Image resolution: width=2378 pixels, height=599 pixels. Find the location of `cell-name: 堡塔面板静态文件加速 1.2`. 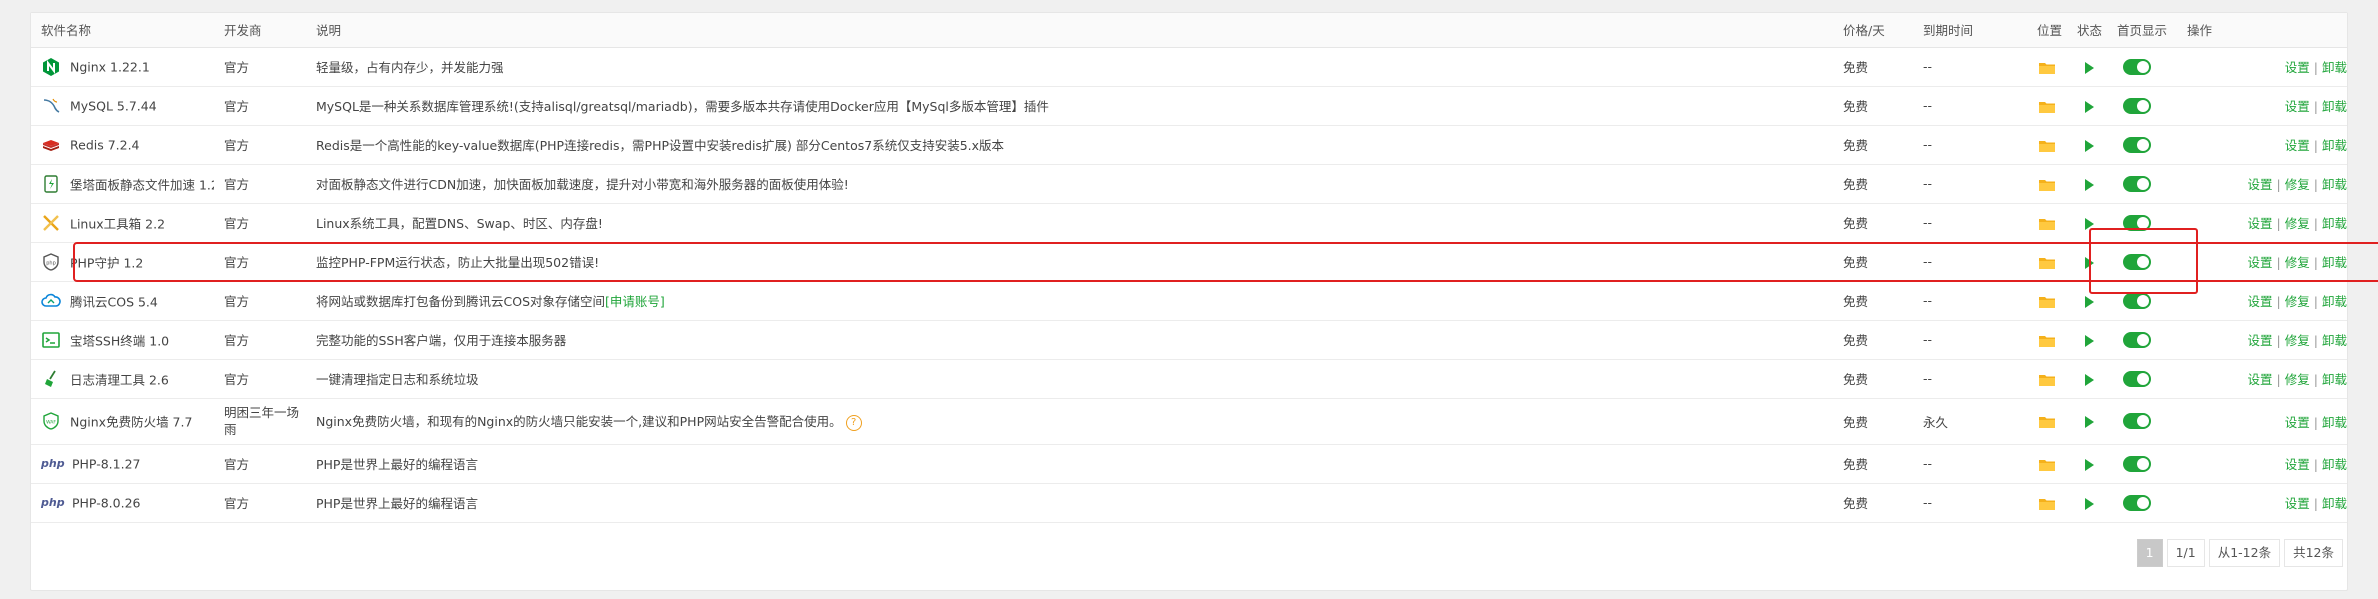

cell-name: 堡塔面板静态文件加速 1.2 is located at coordinates (122, 184).